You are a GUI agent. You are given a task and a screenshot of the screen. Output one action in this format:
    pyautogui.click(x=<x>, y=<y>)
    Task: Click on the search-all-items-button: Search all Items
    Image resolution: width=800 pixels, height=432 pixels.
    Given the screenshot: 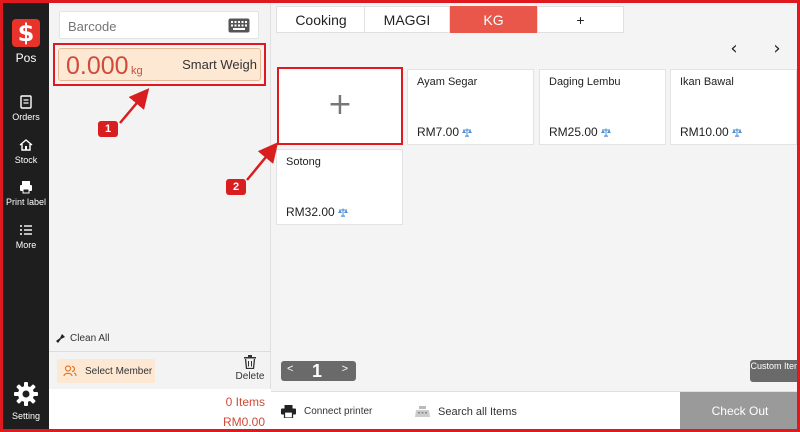 What is the action you would take?
    pyautogui.click(x=466, y=412)
    